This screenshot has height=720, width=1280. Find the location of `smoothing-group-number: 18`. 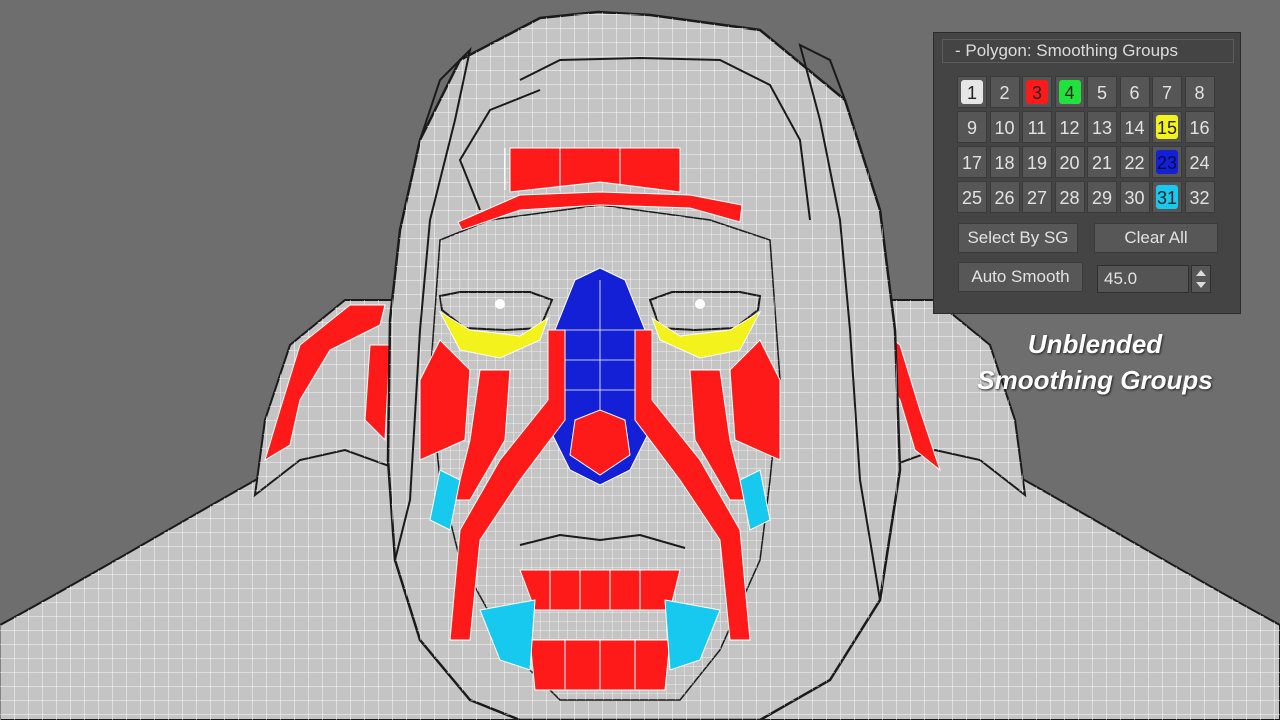

smoothing-group-number: 18 is located at coordinates (1004, 163).